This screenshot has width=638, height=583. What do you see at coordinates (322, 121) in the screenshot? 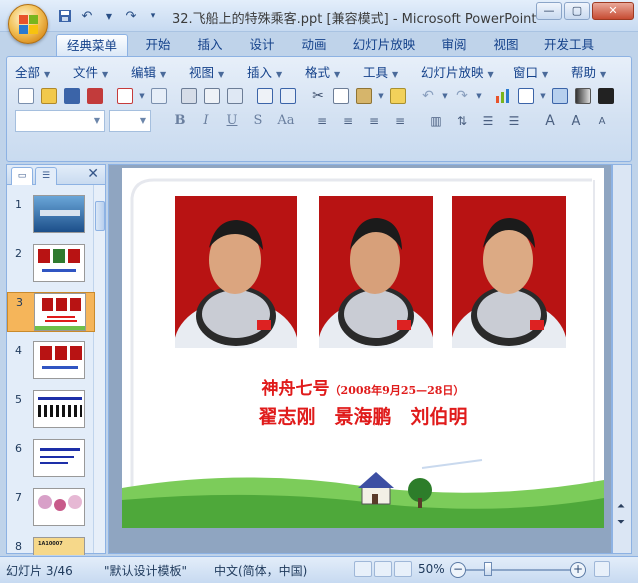
I see `align-left-icon: ≡` at bounding box center [322, 121].